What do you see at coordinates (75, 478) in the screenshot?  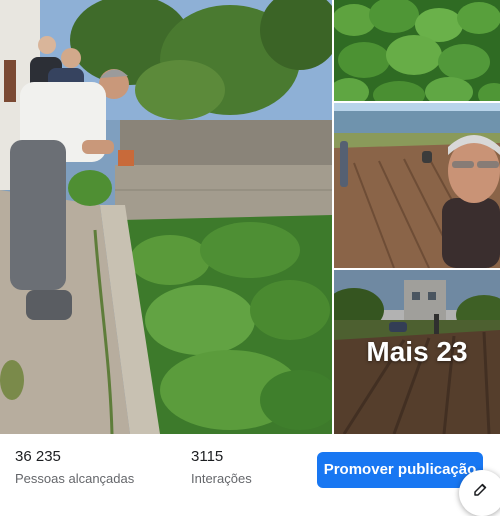 I see `reach-label: Pessoas alcançadas` at bounding box center [75, 478].